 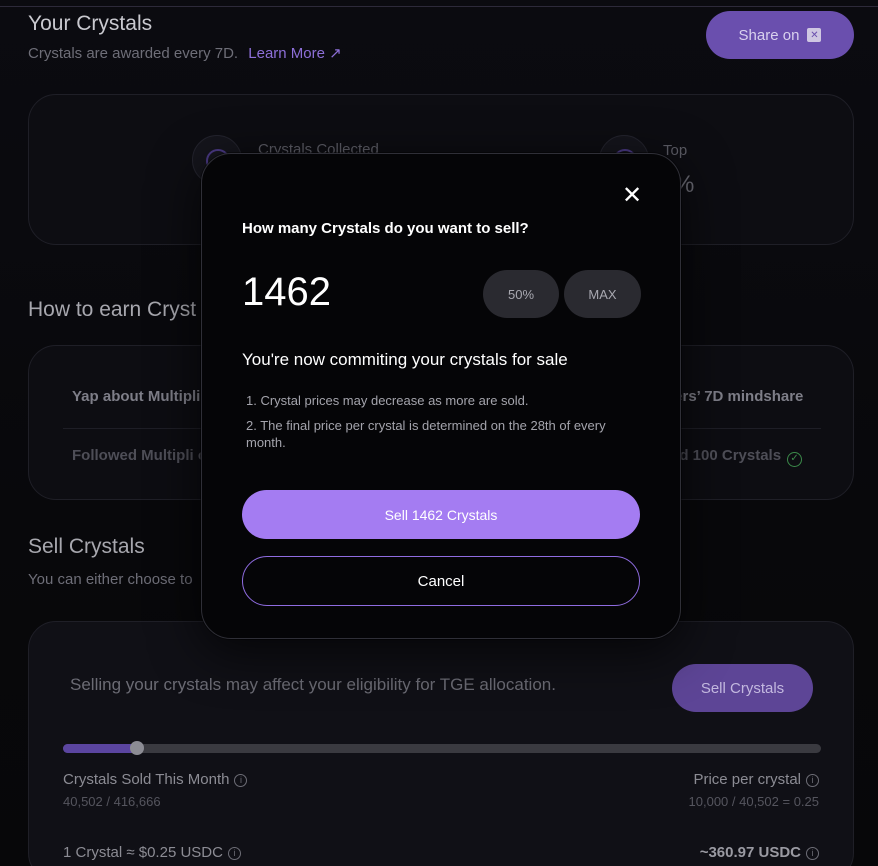 What do you see at coordinates (734, 396) in the screenshot?
I see `task-mindshare-label: bers’ 7D mindshare` at bounding box center [734, 396].